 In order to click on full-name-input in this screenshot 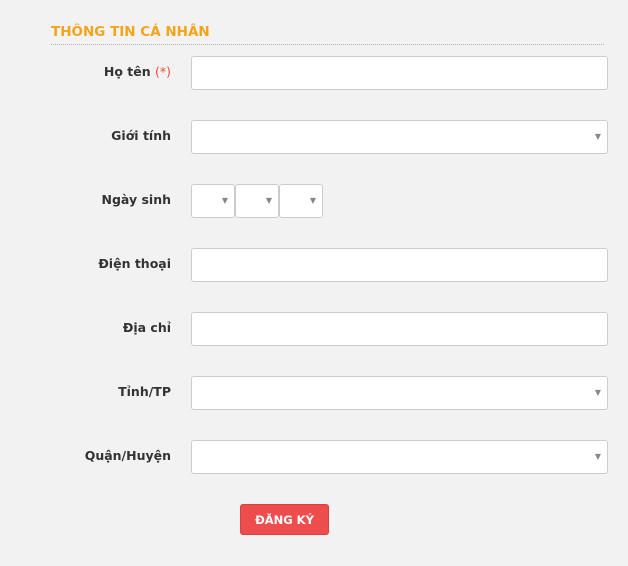, I will do `click(399, 73)`.